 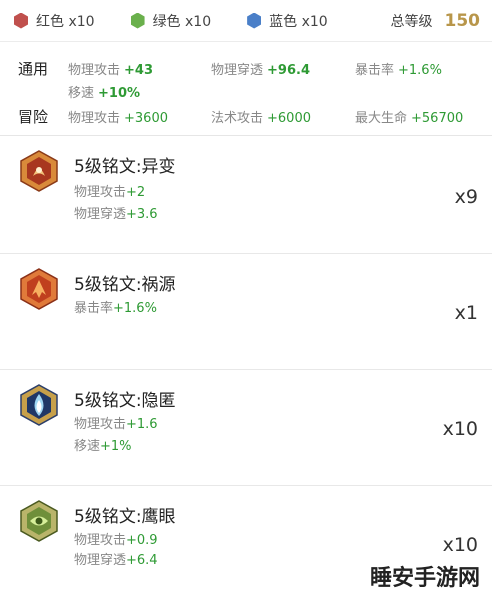 I want to click on general-stat-move-speed: 移速 +10%, so click(x=104, y=93).